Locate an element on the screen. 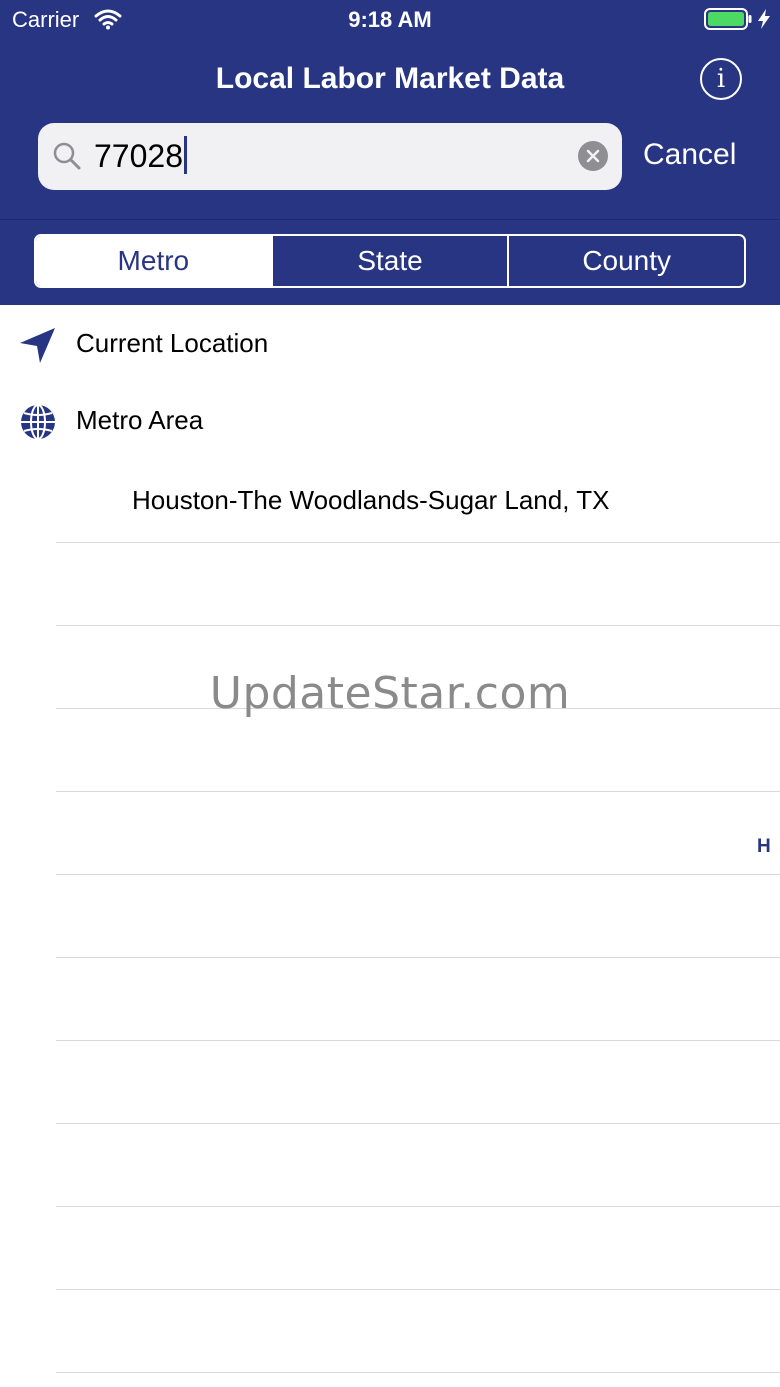 The image size is (780, 1387). info-icon: i is located at coordinates (721, 79).